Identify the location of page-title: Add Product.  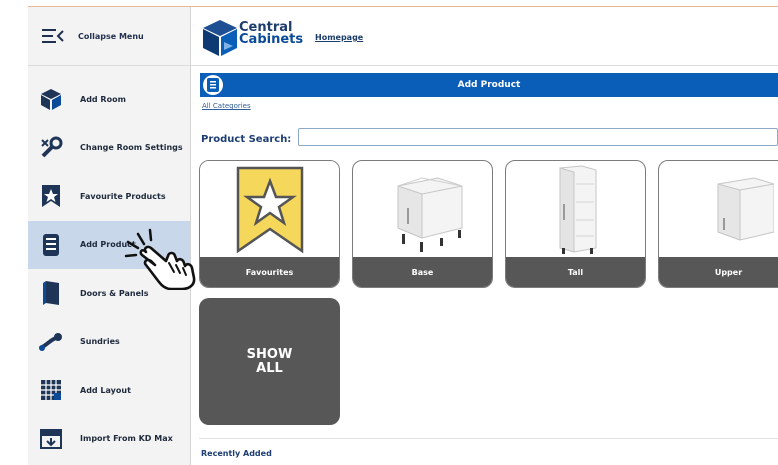
(489, 85).